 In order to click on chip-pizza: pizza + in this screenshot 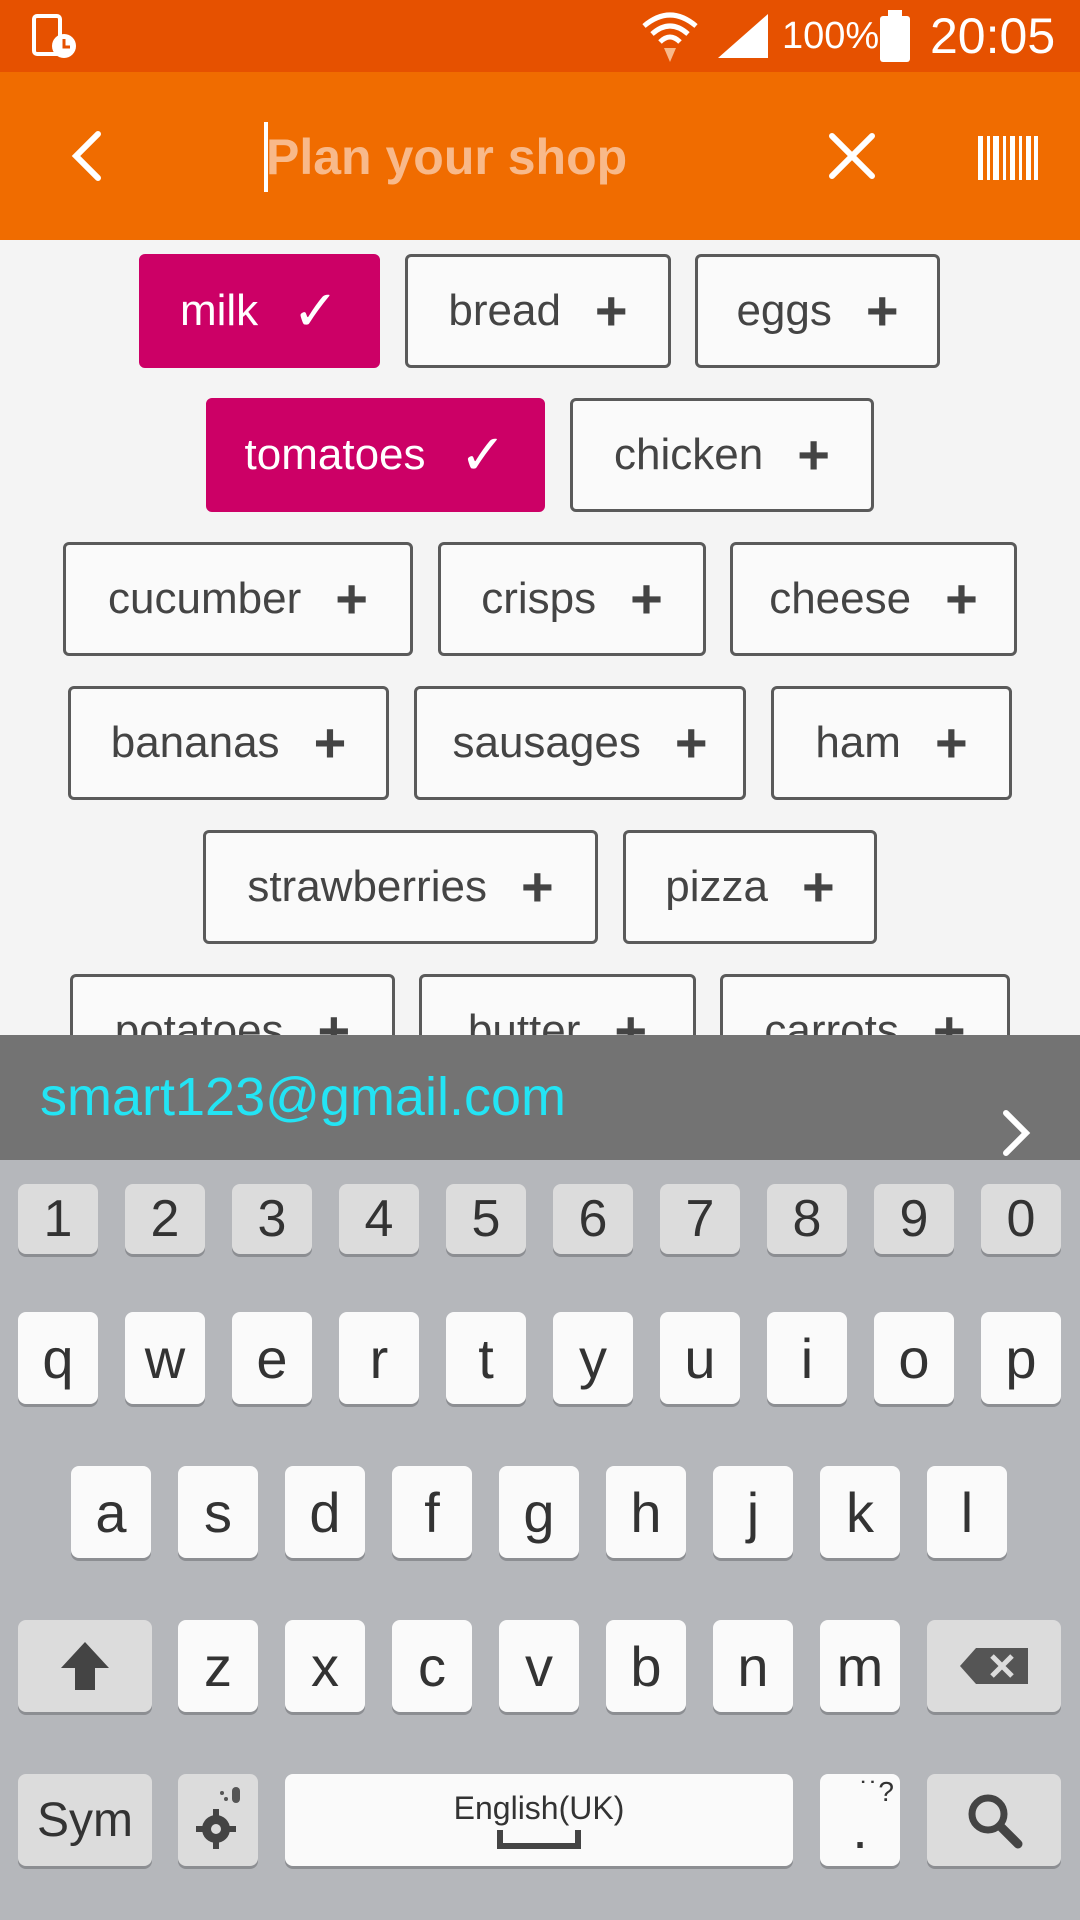, I will do `click(750, 887)`.